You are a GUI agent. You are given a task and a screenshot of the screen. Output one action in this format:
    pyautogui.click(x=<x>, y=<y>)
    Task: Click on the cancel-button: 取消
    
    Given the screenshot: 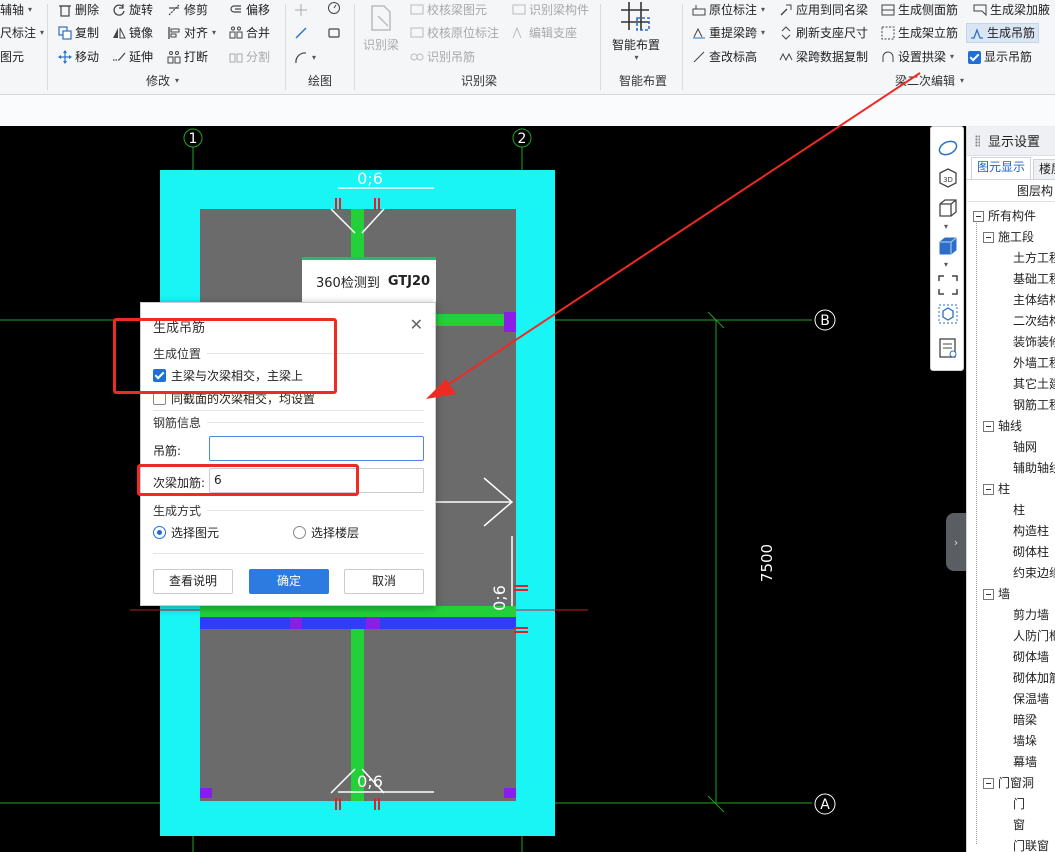 What is the action you would take?
    pyautogui.click(x=384, y=581)
    